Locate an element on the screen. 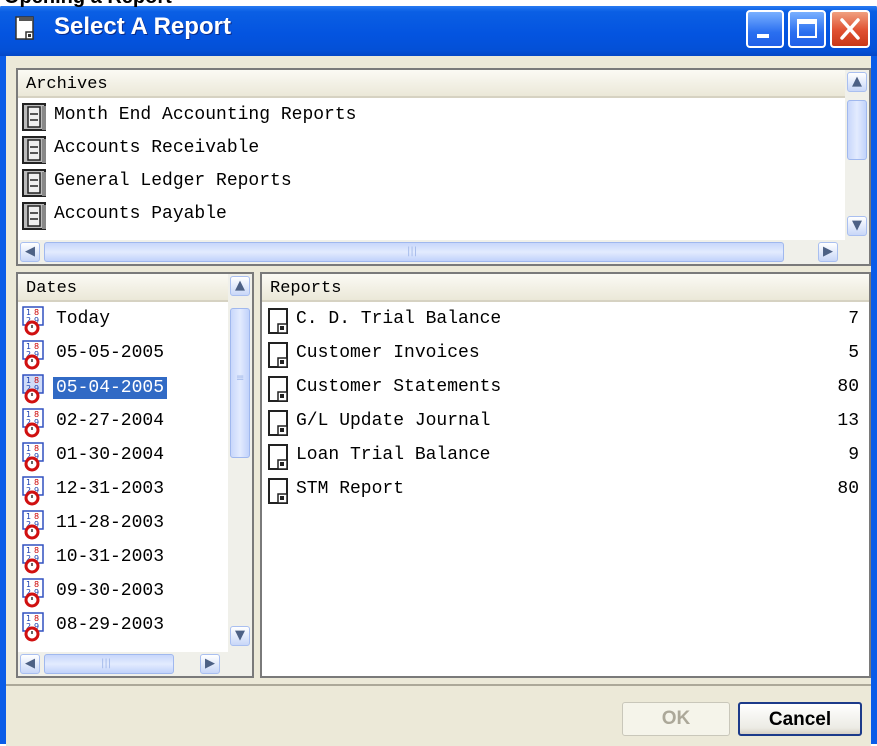 The height and width of the screenshot is (746, 877). date-label: 10-31-2003 is located at coordinates (110, 557).